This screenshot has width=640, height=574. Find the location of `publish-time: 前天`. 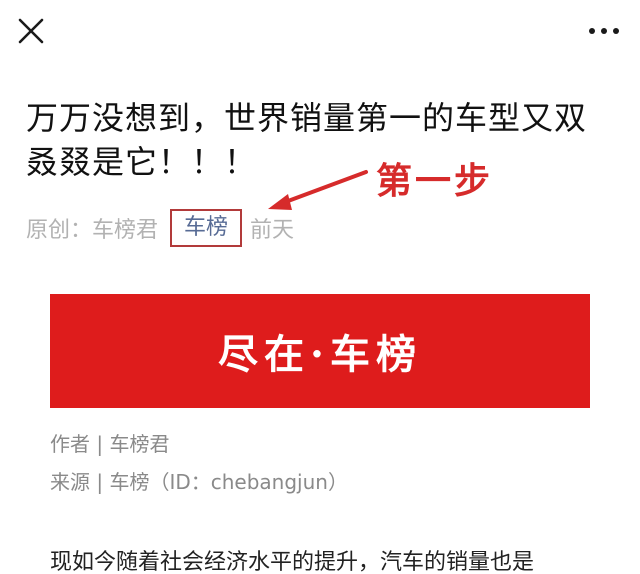

publish-time: 前天 is located at coordinates (272, 230).